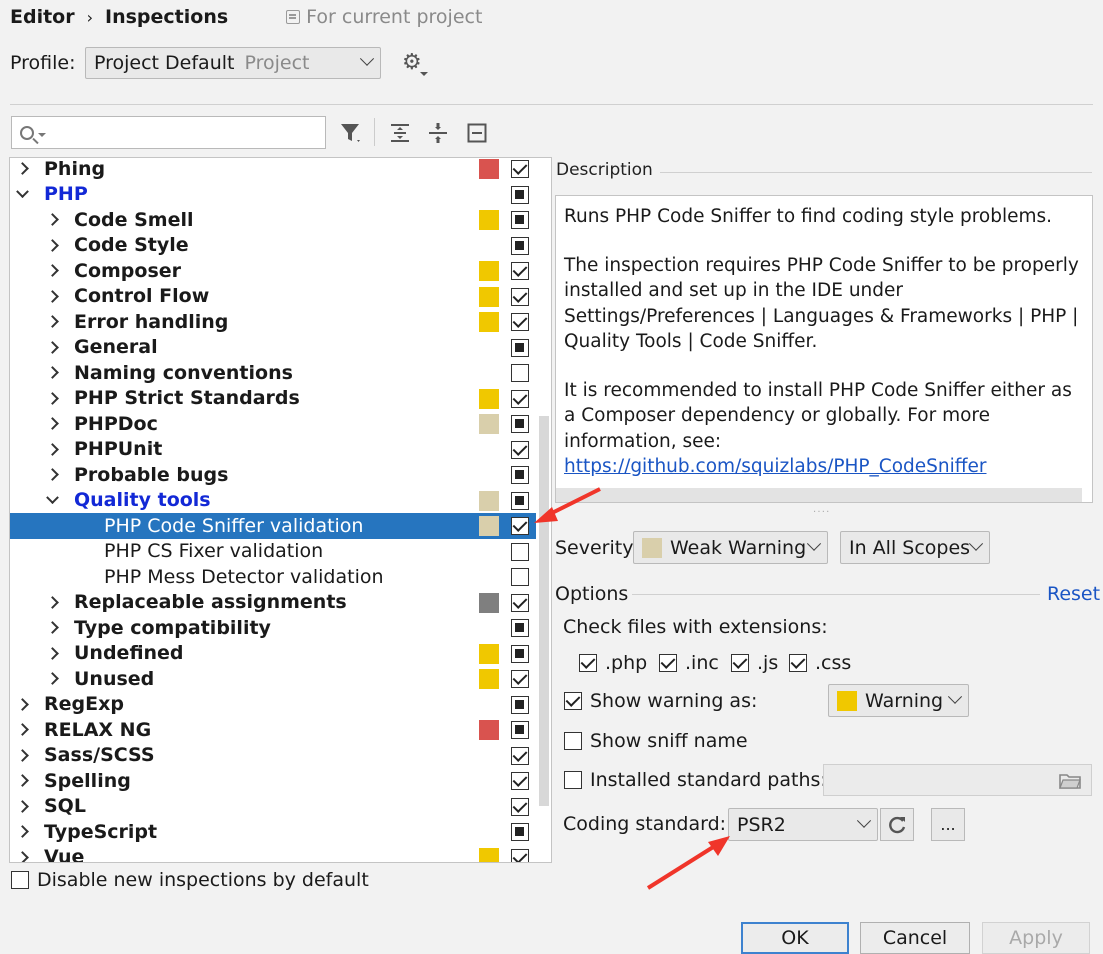 The height and width of the screenshot is (954, 1103). What do you see at coordinates (573, 701) in the screenshot?
I see `show-warning-box` at bounding box center [573, 701].